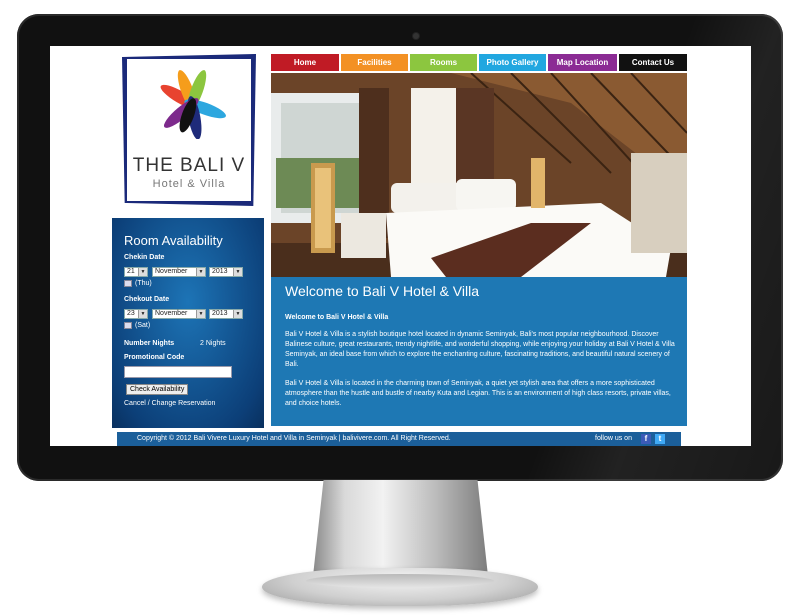 The width and height of the screenshot is (800, 616). Describe the element at coordinates (147, 299) in the screenshot. I see `checkout-label: Chekout Date` at that location.